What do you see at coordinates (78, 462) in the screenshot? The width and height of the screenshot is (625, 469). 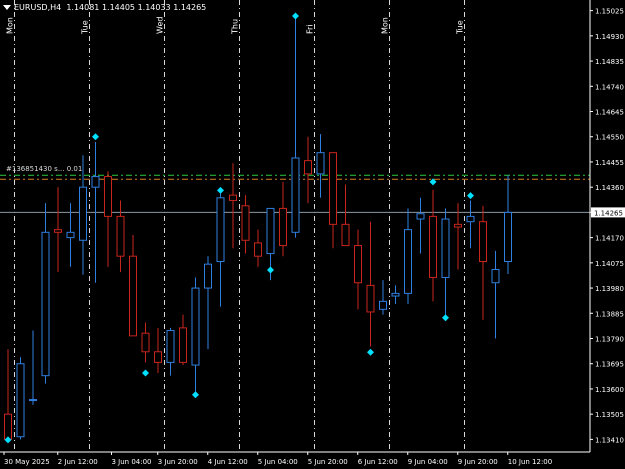 I see `time-tick-label: 2 Jun 12:00` at bounding box center [78, 462].